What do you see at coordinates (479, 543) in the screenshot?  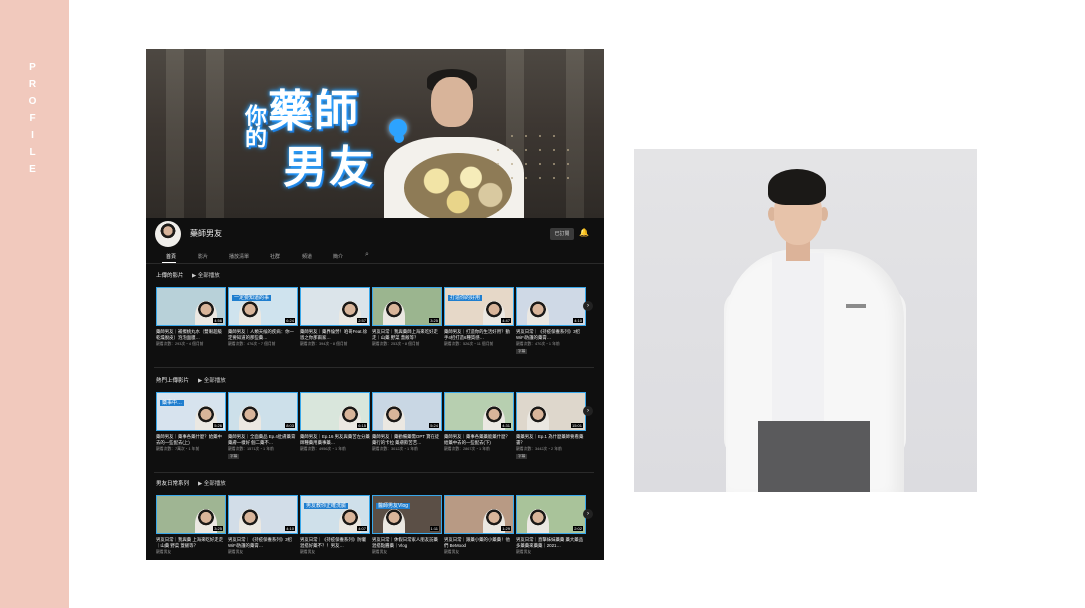 I see `video-title: 男友日常｜跟藥小藥的小藥藥！他們 BeMood` at bounding box center [479, 543].